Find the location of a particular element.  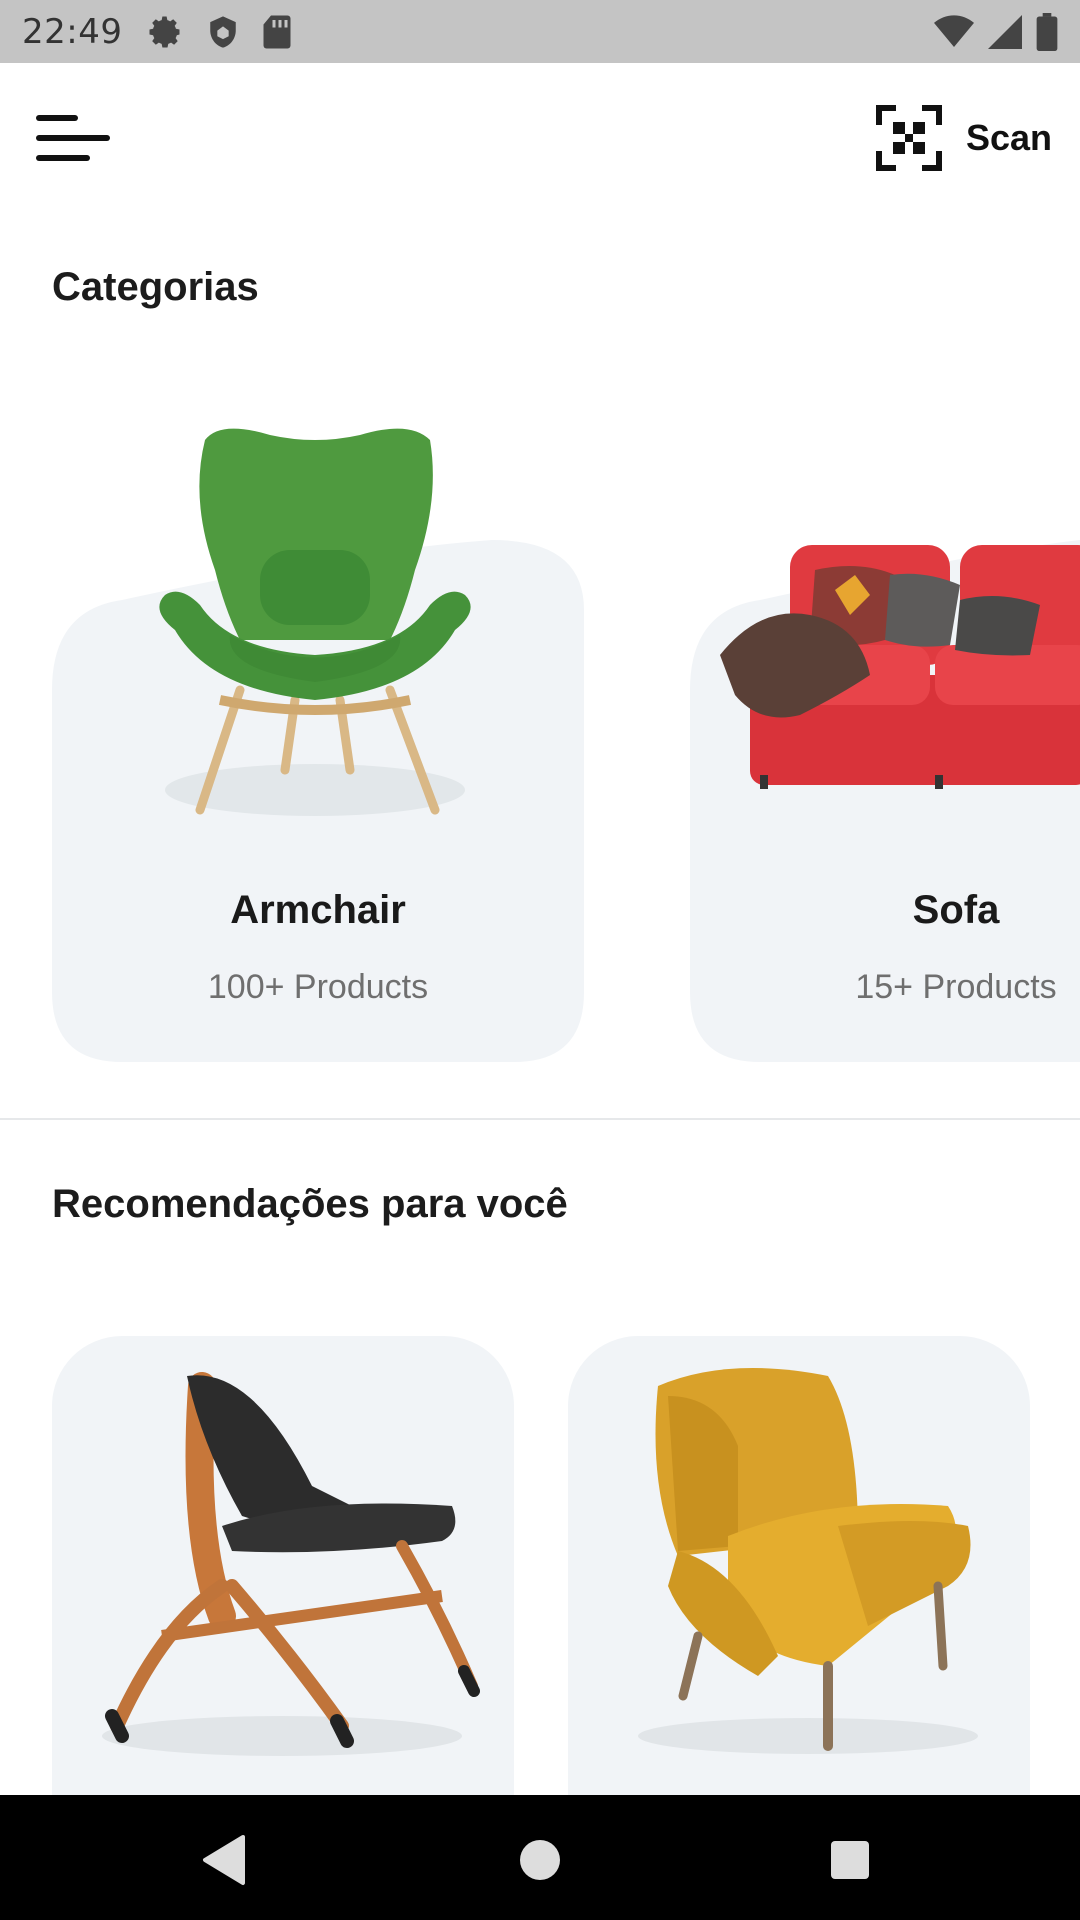

categories-title: Categorias is located at coordinates (155, 287).